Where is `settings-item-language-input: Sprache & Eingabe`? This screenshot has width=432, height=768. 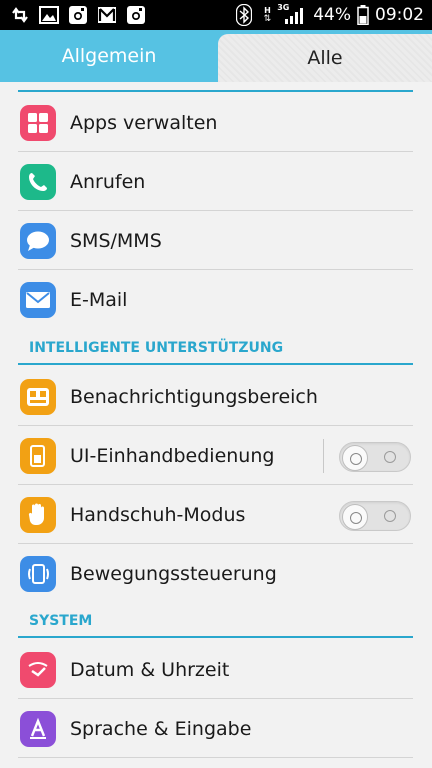 settings-item-language-input: Sprache & Eingabe is located at coordinates (216, 729).